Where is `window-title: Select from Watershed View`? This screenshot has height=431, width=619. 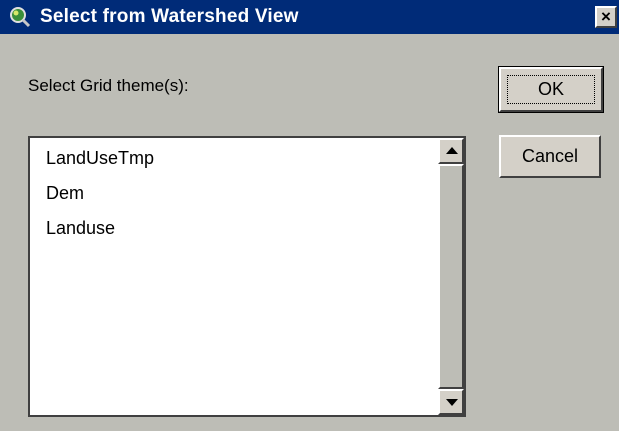 window-title: Select from Watershed View is located at coordinates (169, 16).